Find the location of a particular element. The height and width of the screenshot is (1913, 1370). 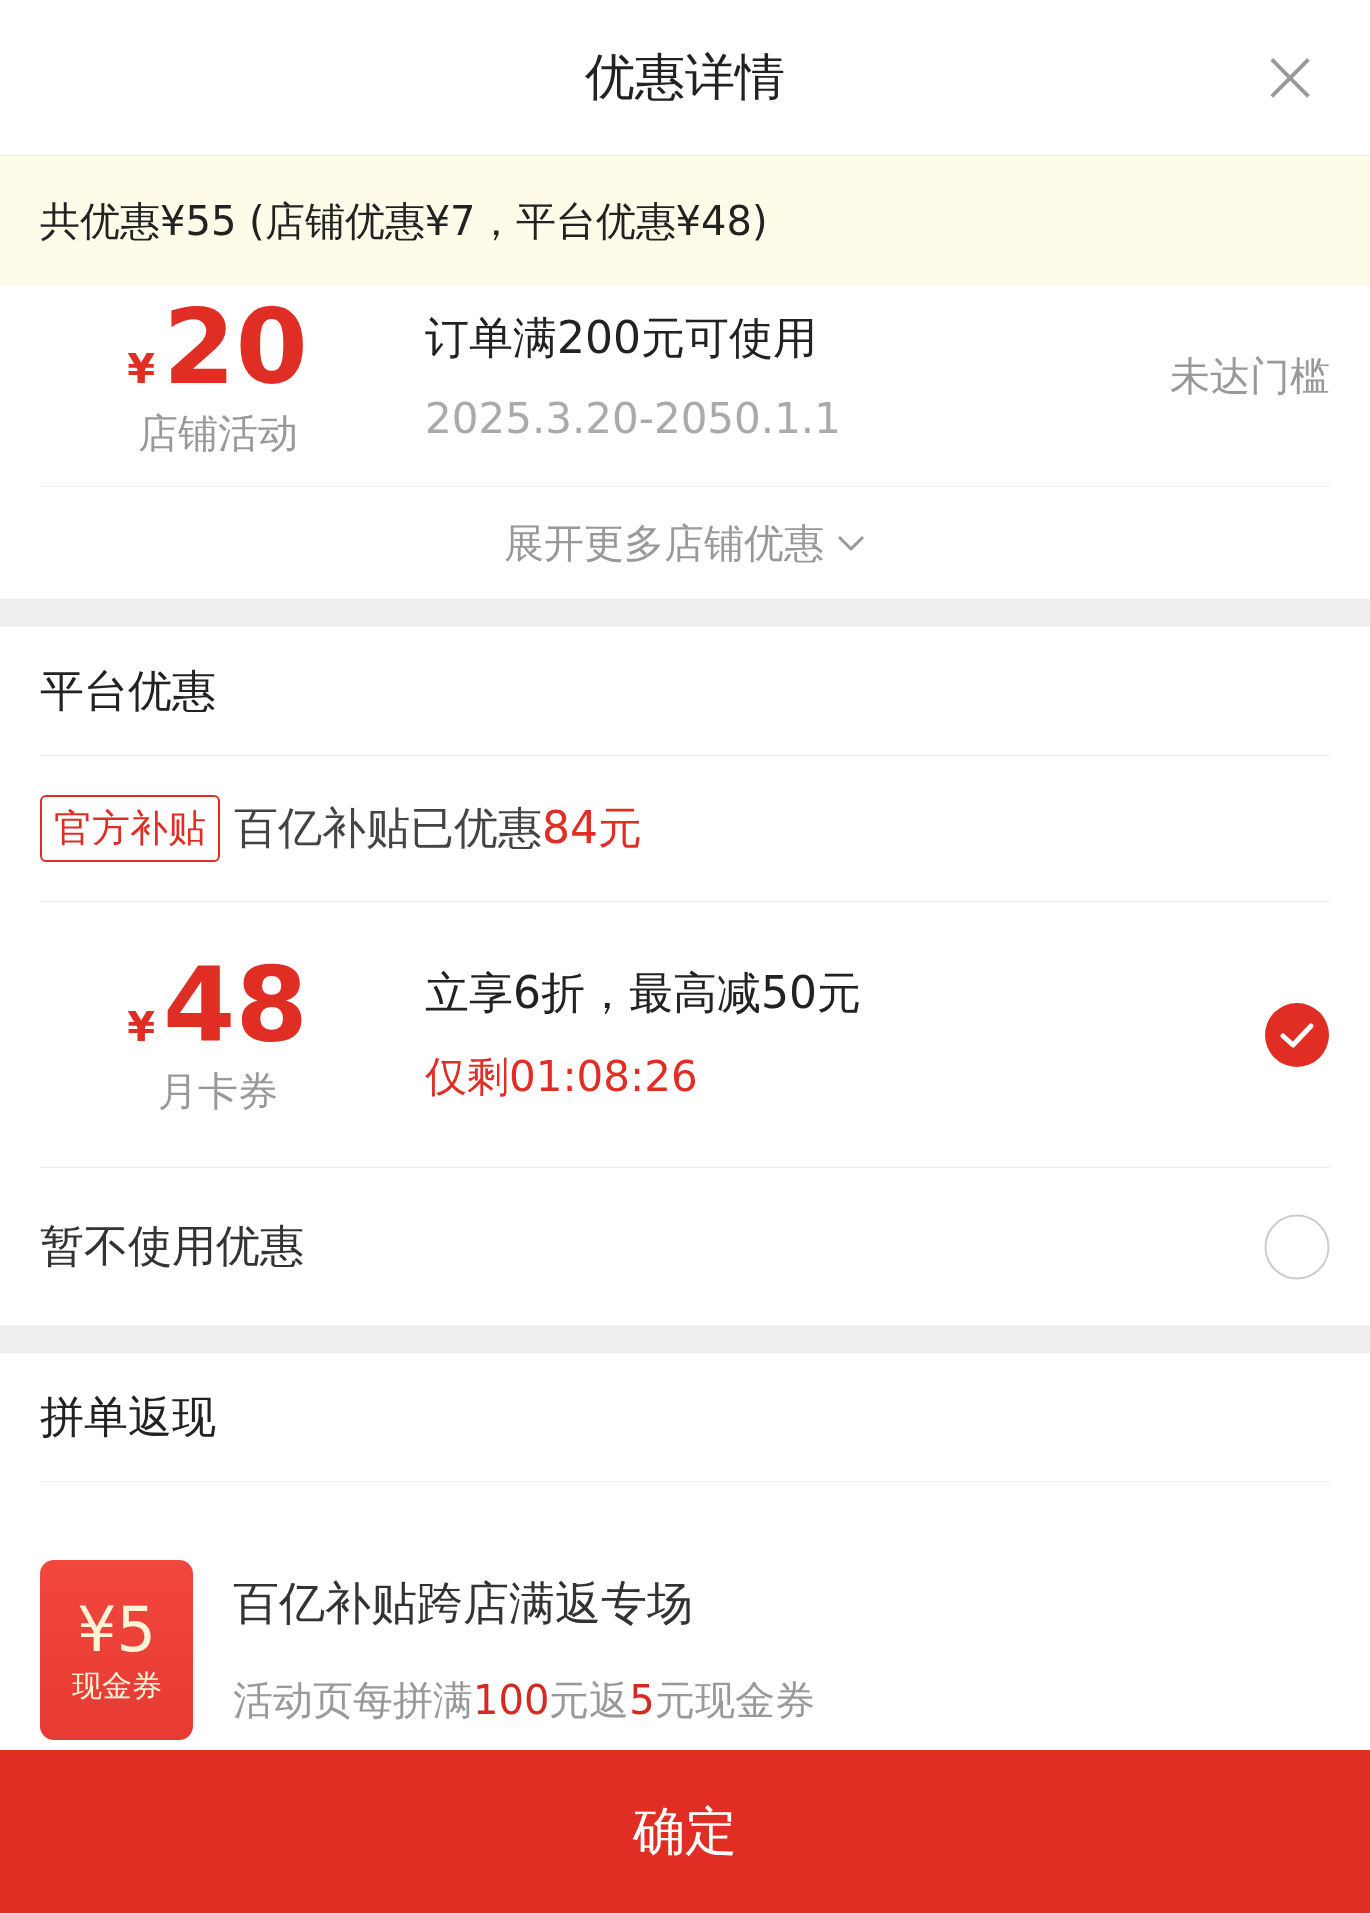

radio-button is located at coordinates (1297, 1246).